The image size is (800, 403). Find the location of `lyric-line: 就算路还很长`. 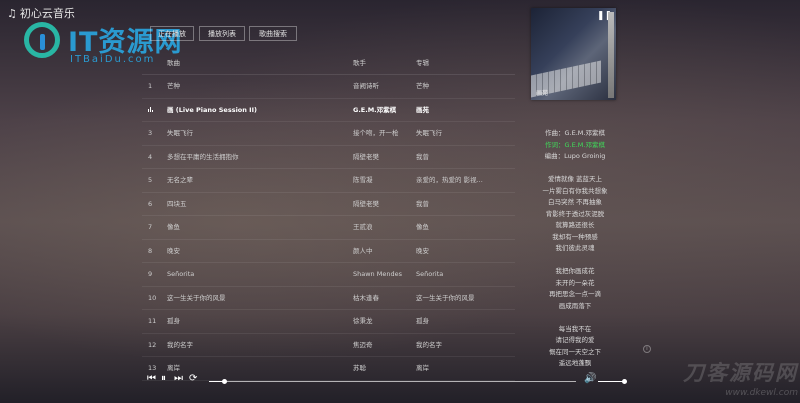

lyric-line: 就算路还很长 is located at coordinates (575, 225).